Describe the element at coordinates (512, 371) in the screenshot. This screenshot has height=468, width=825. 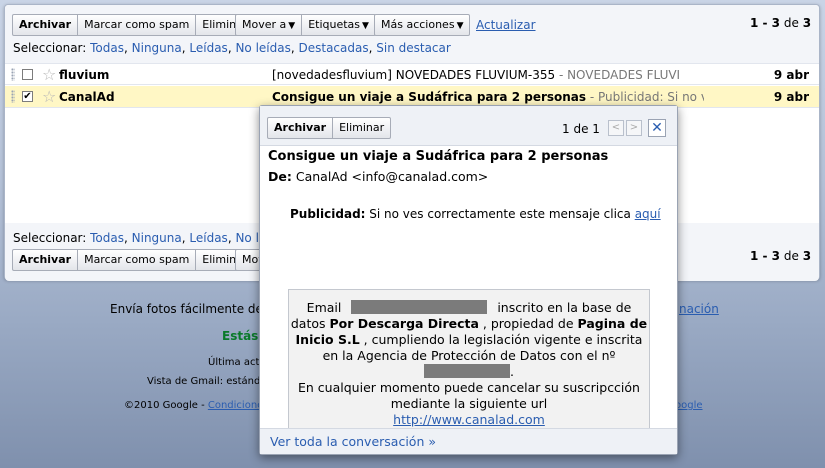
I see `body-text-4: .` at that location.